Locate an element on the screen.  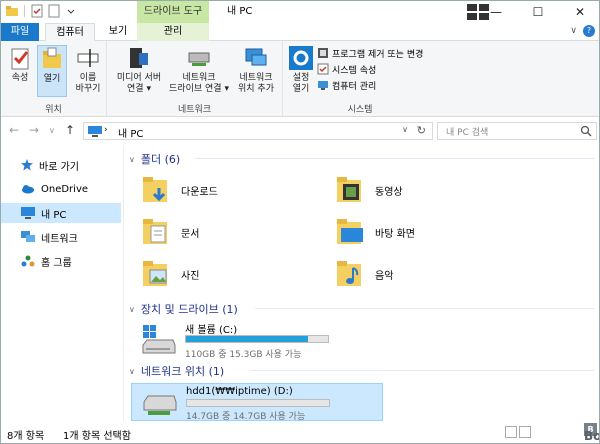
search-placeholder: 내 PC 검색 is located at coordinates (467, 133).